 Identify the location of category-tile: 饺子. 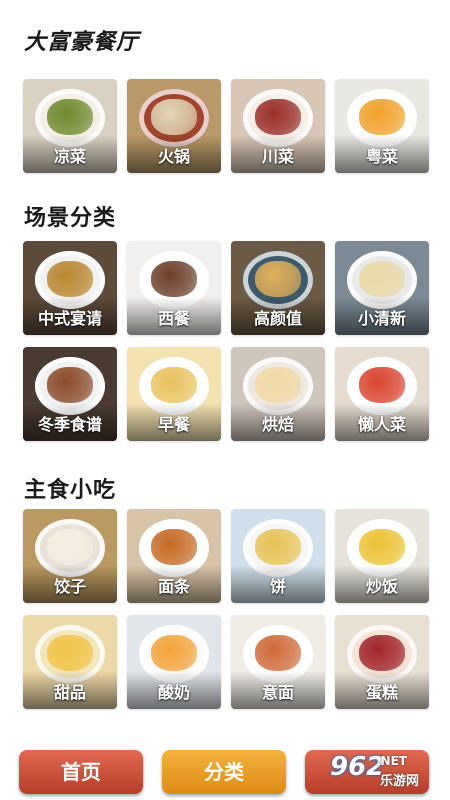
(70, 556).